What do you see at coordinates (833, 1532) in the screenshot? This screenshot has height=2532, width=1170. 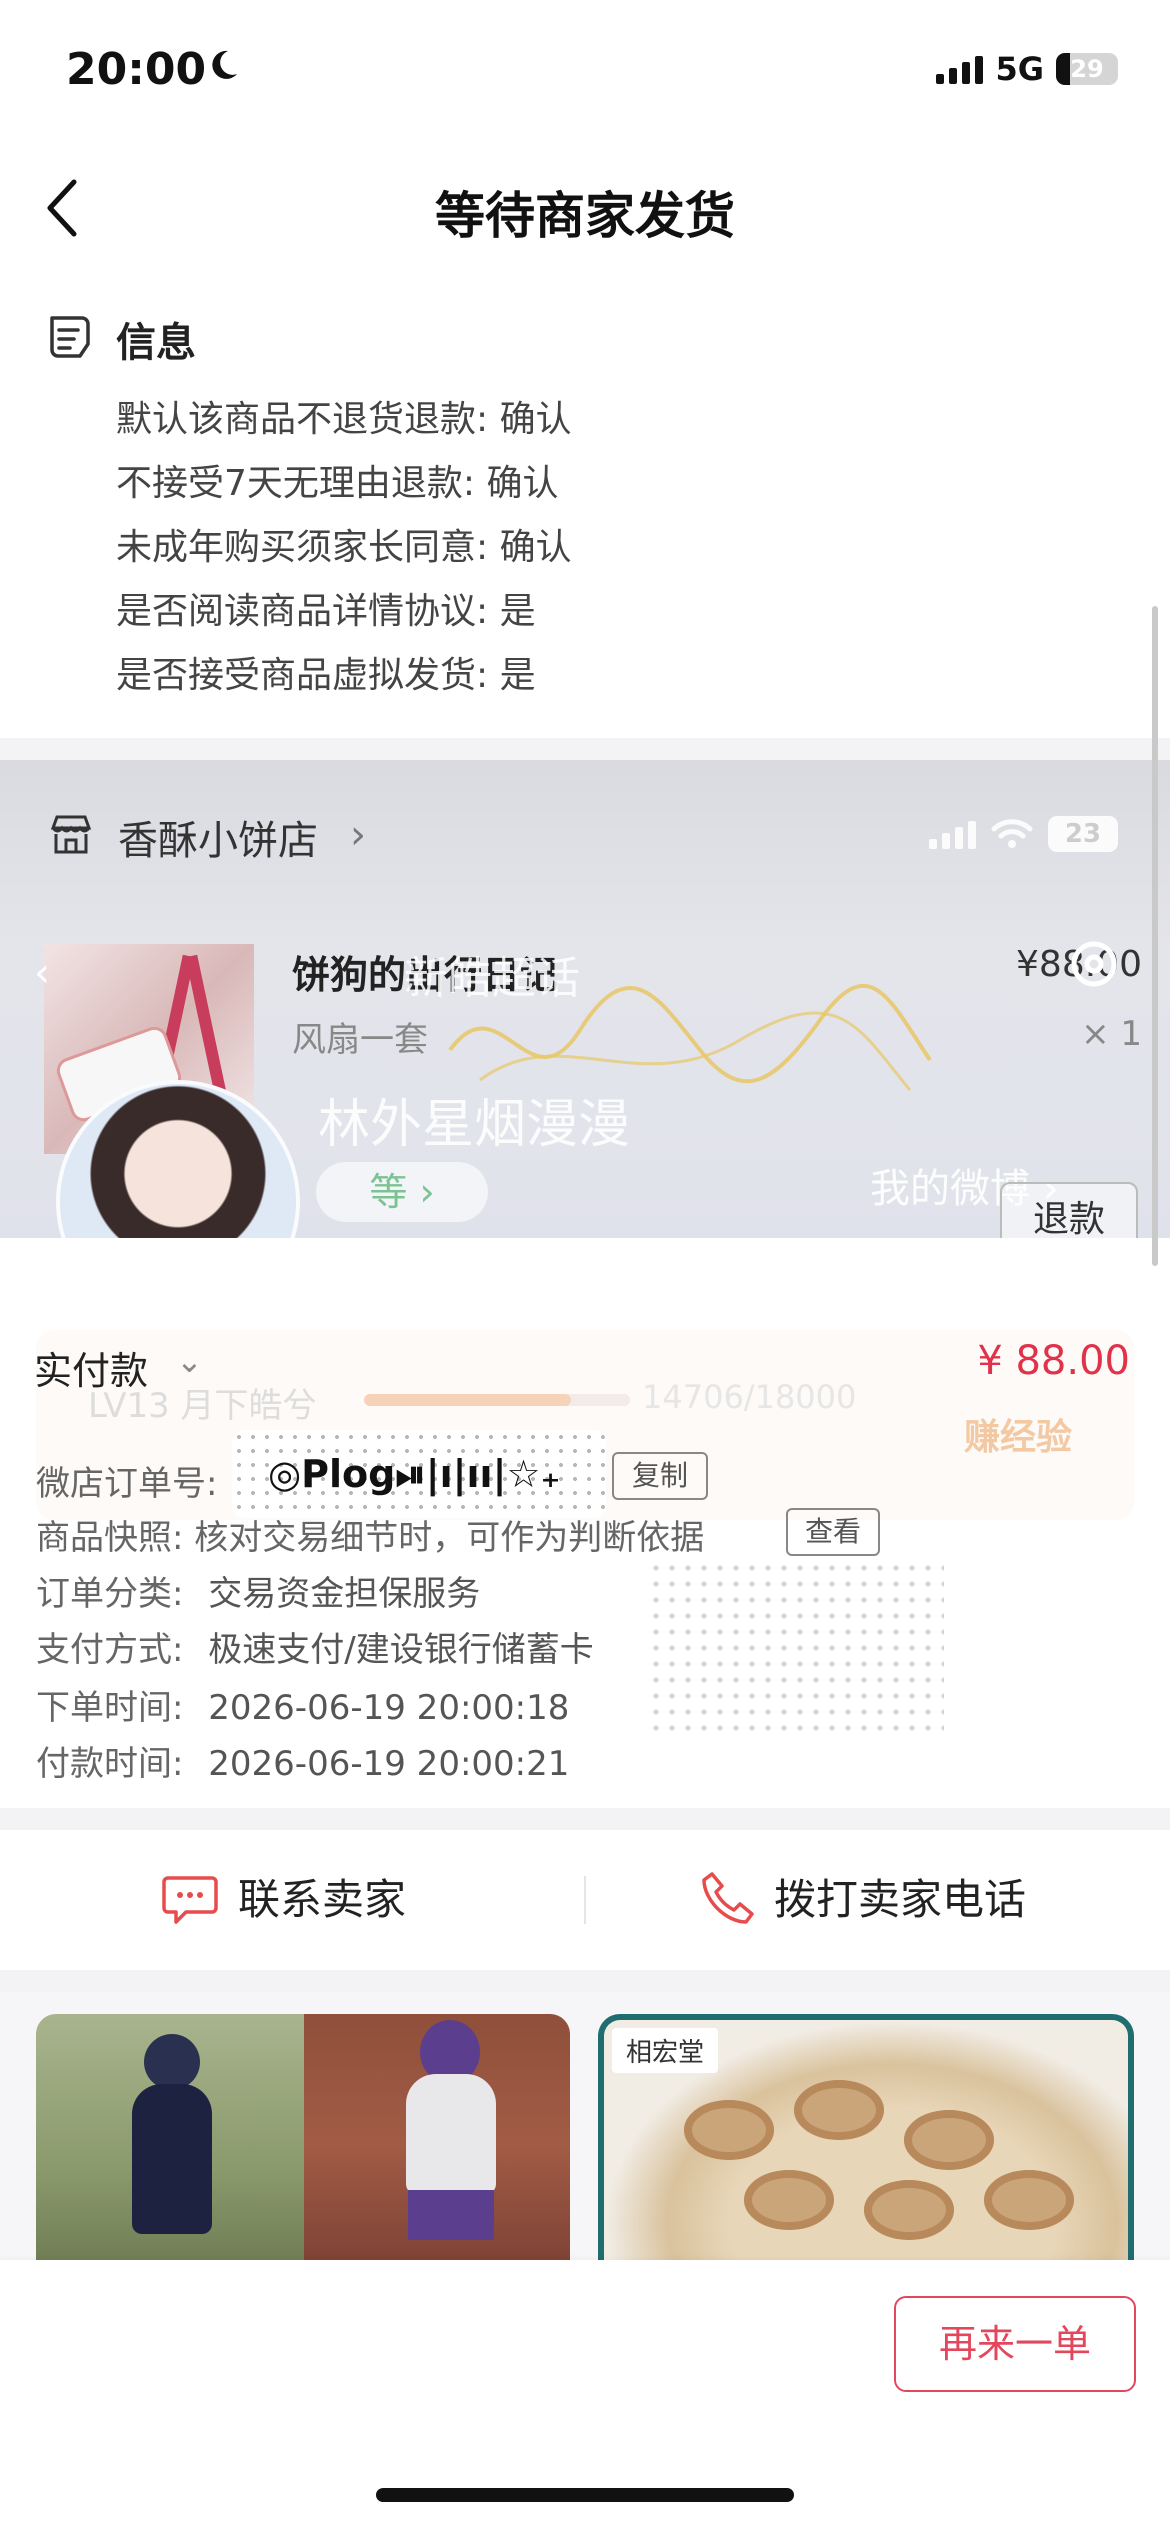 I see `view-snapshot-button: 查看` at bounding box center [833, 1532].